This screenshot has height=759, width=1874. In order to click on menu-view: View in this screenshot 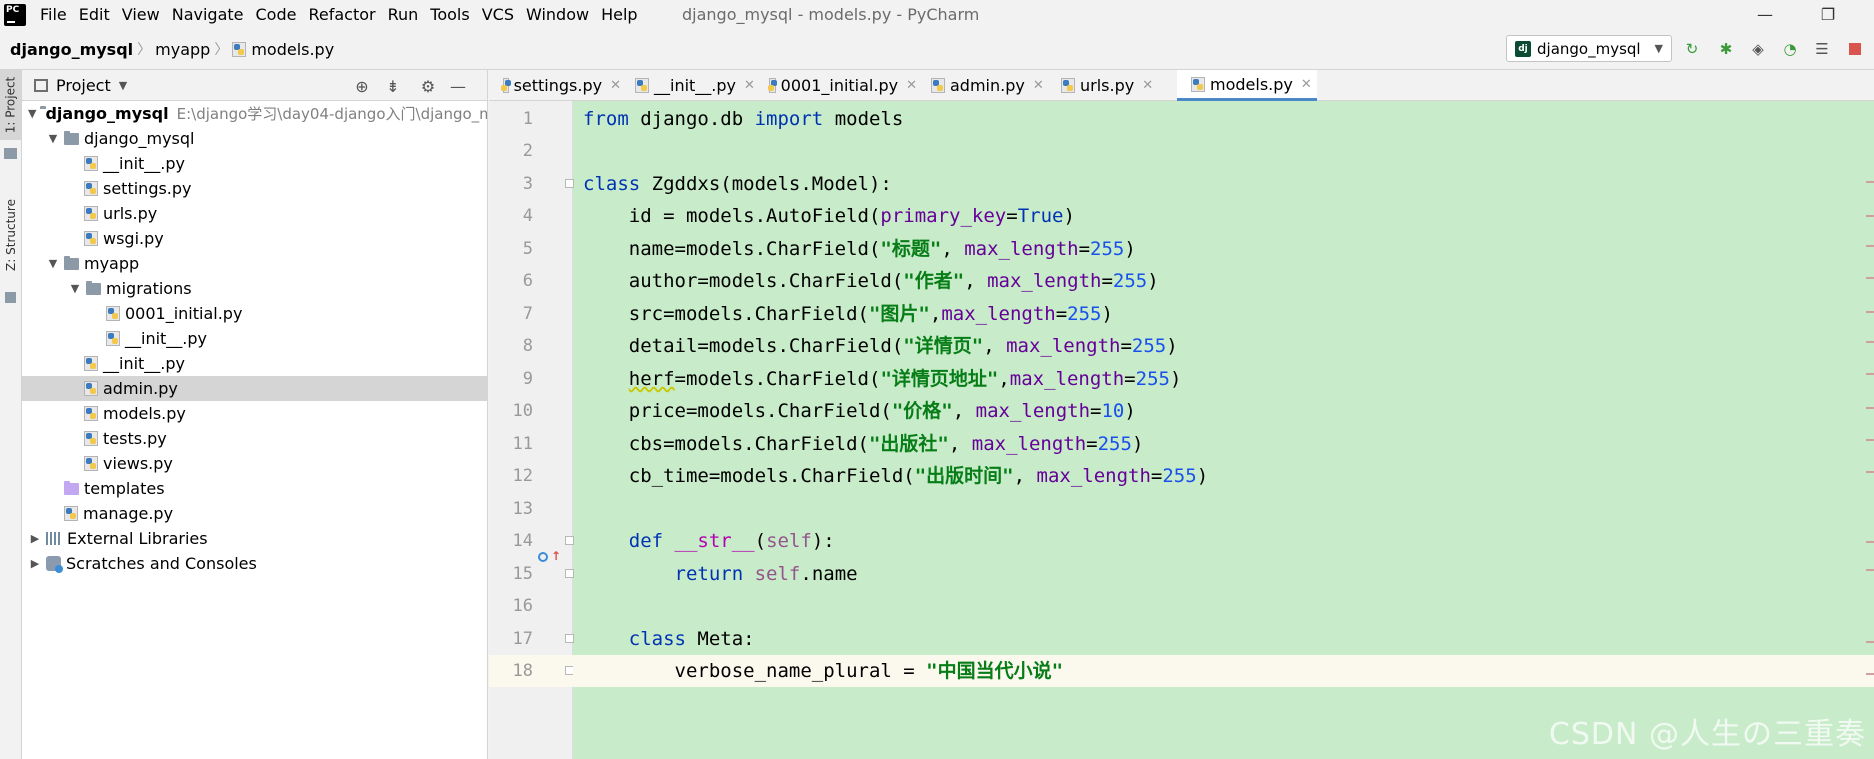, I will do `click(141, 14)`.